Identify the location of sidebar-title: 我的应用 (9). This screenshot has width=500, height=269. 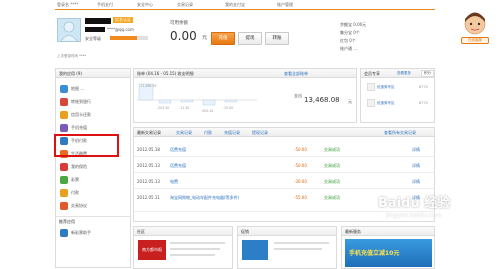
(70, 73).